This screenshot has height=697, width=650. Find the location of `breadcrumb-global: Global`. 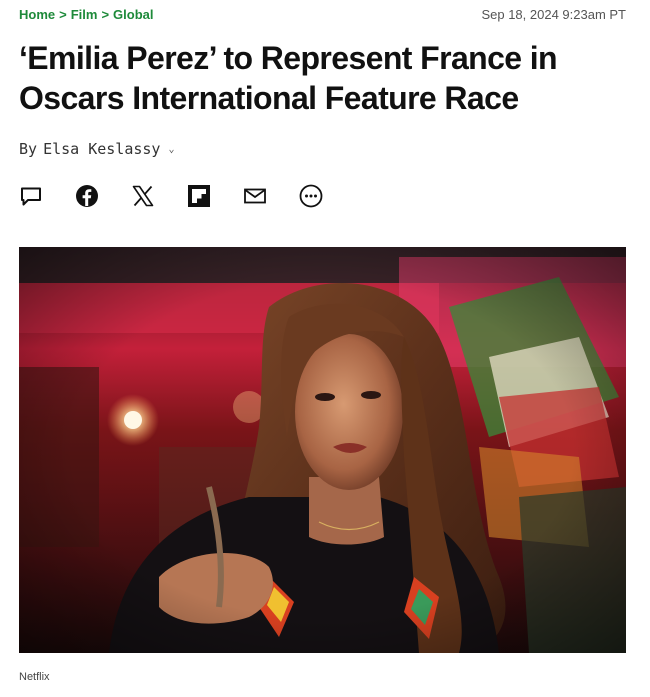

breadcrumb-global: Global is located at coordinates (133, 14).